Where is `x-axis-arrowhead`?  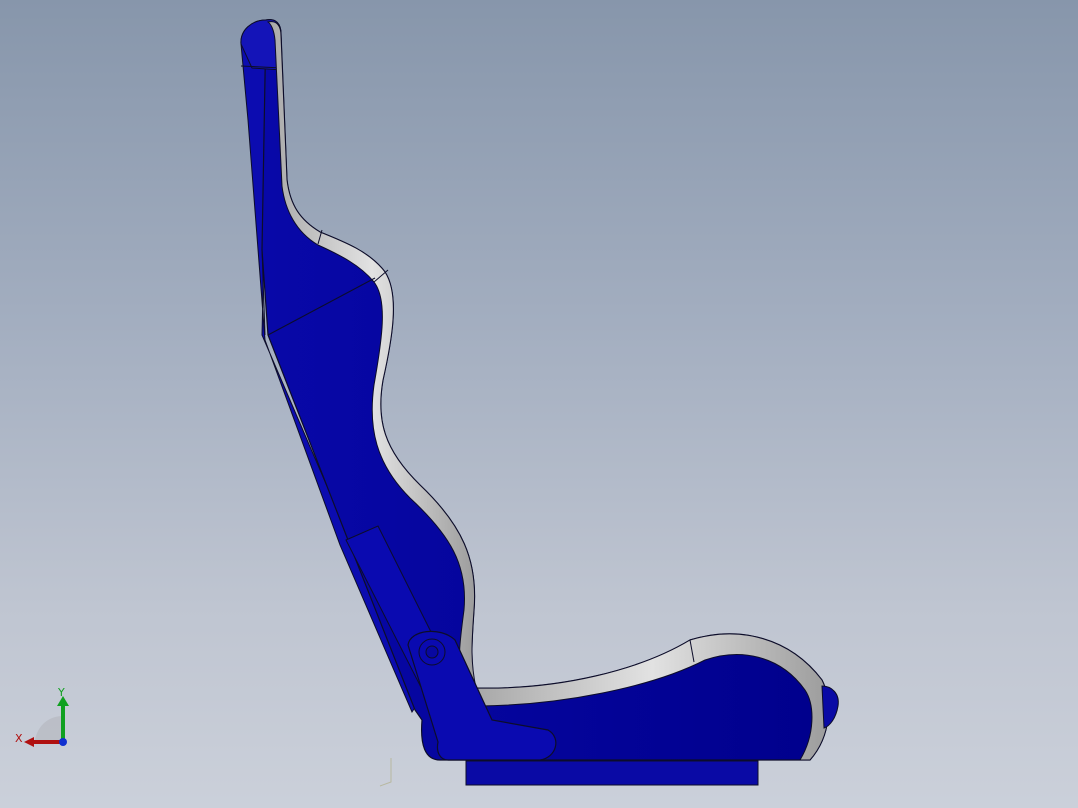 x-axis-arrowhead is located at coordinates (29, 742).